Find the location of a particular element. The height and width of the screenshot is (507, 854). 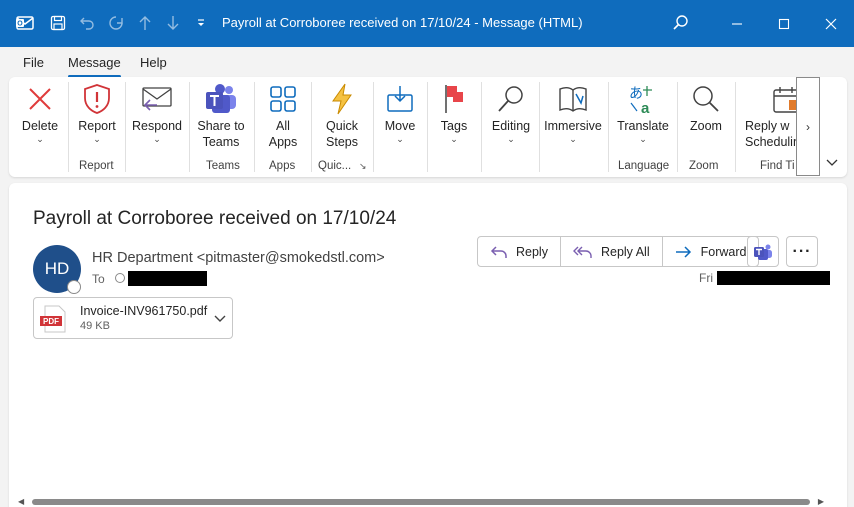

message-actions: Reply Reply All Forward is located at coordinates (618, 251).